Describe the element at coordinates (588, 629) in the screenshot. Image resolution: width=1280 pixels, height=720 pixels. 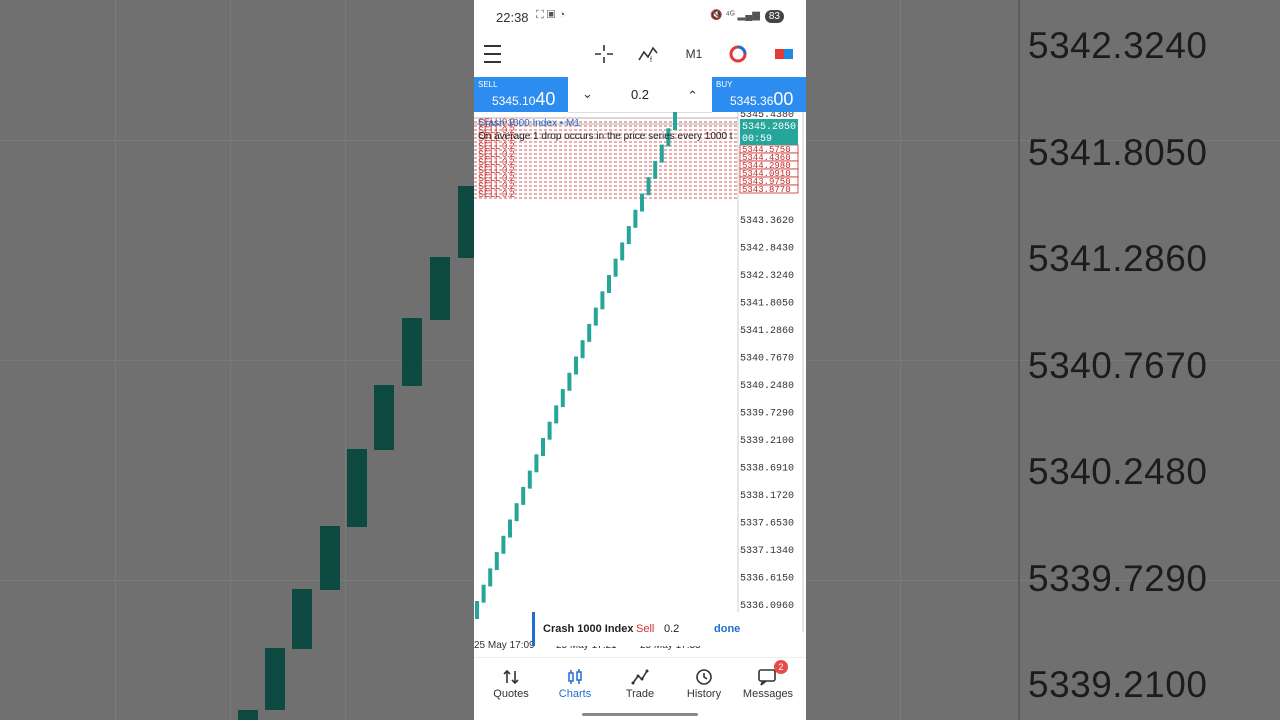
I see `popup-symbol: Crash 1000 Index` at that location.